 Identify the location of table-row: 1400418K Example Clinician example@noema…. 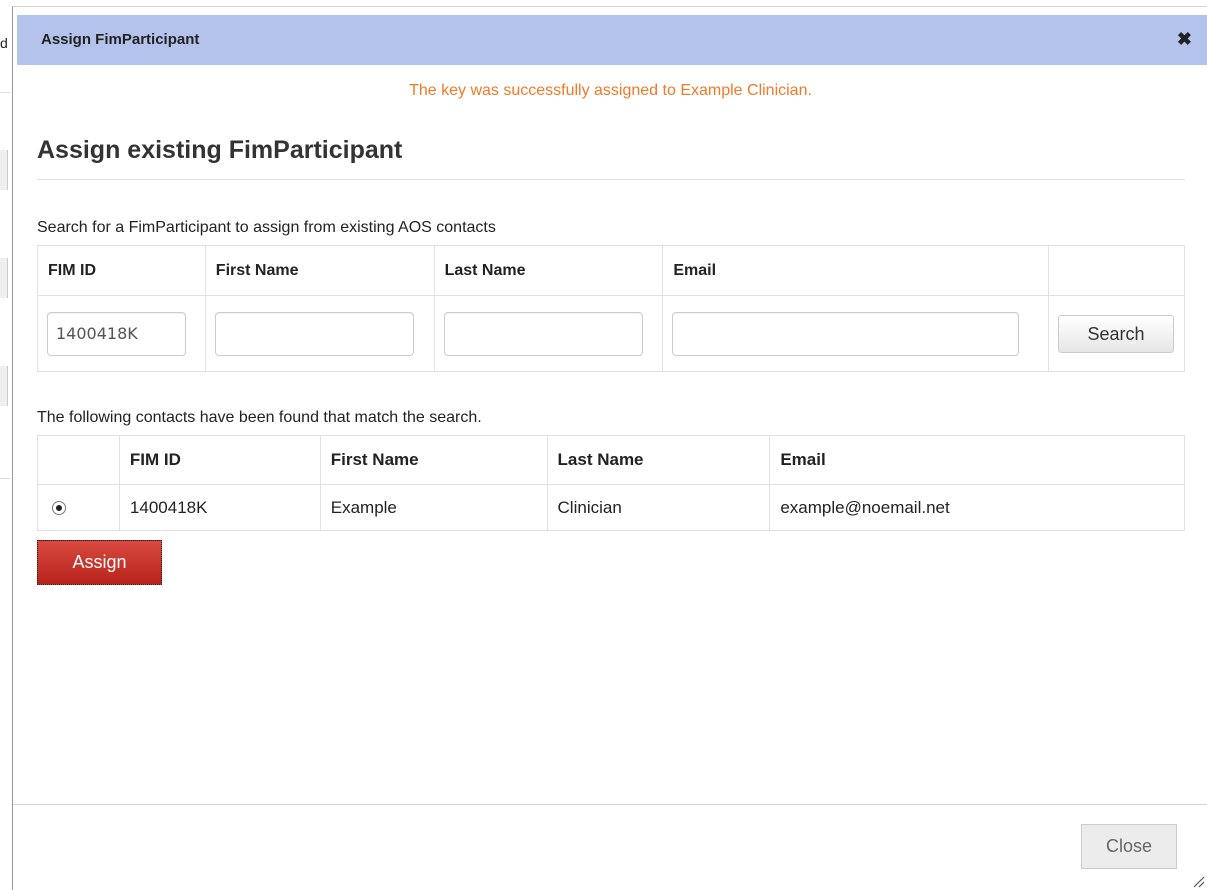
(611, 507).